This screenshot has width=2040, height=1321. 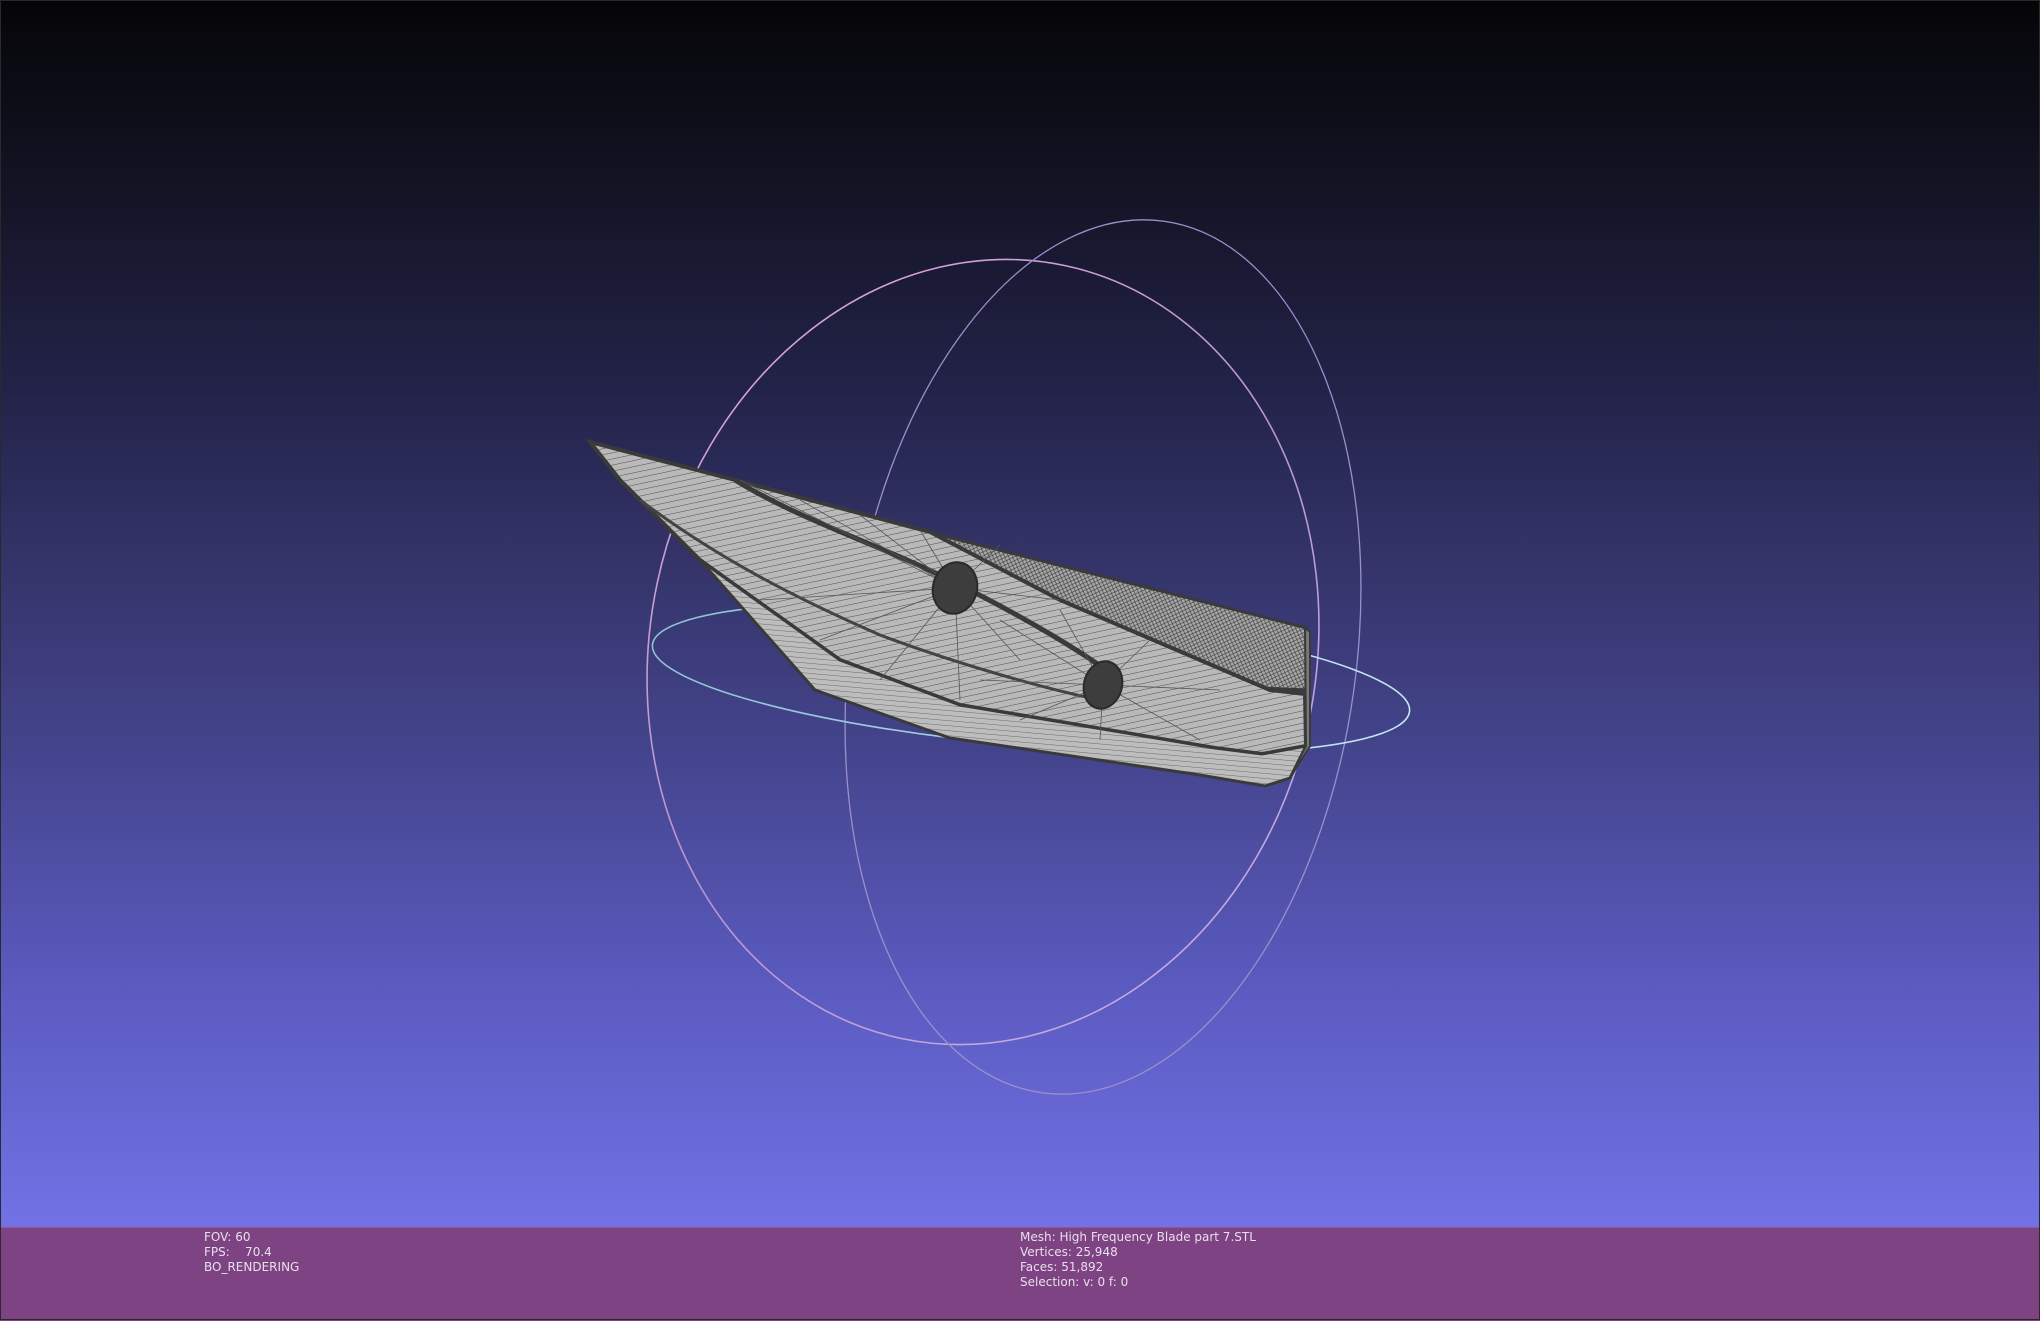 What do you see at coordinates (227, 1237) in the screenshot?
I see `fov-label: FOV: 60` at bounding box center [227, 1237].